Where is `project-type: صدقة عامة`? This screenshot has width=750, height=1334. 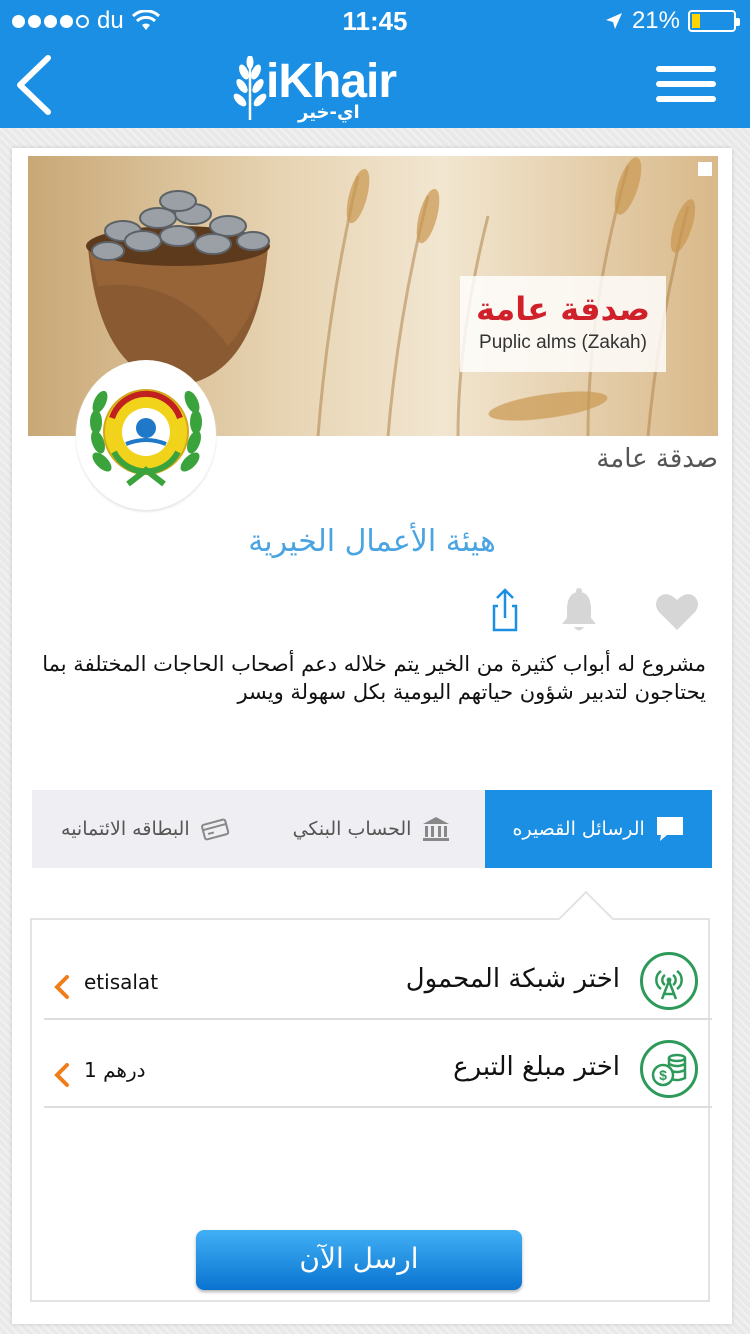 project-type: صدقة عامة is located at coordinates (657, 459).